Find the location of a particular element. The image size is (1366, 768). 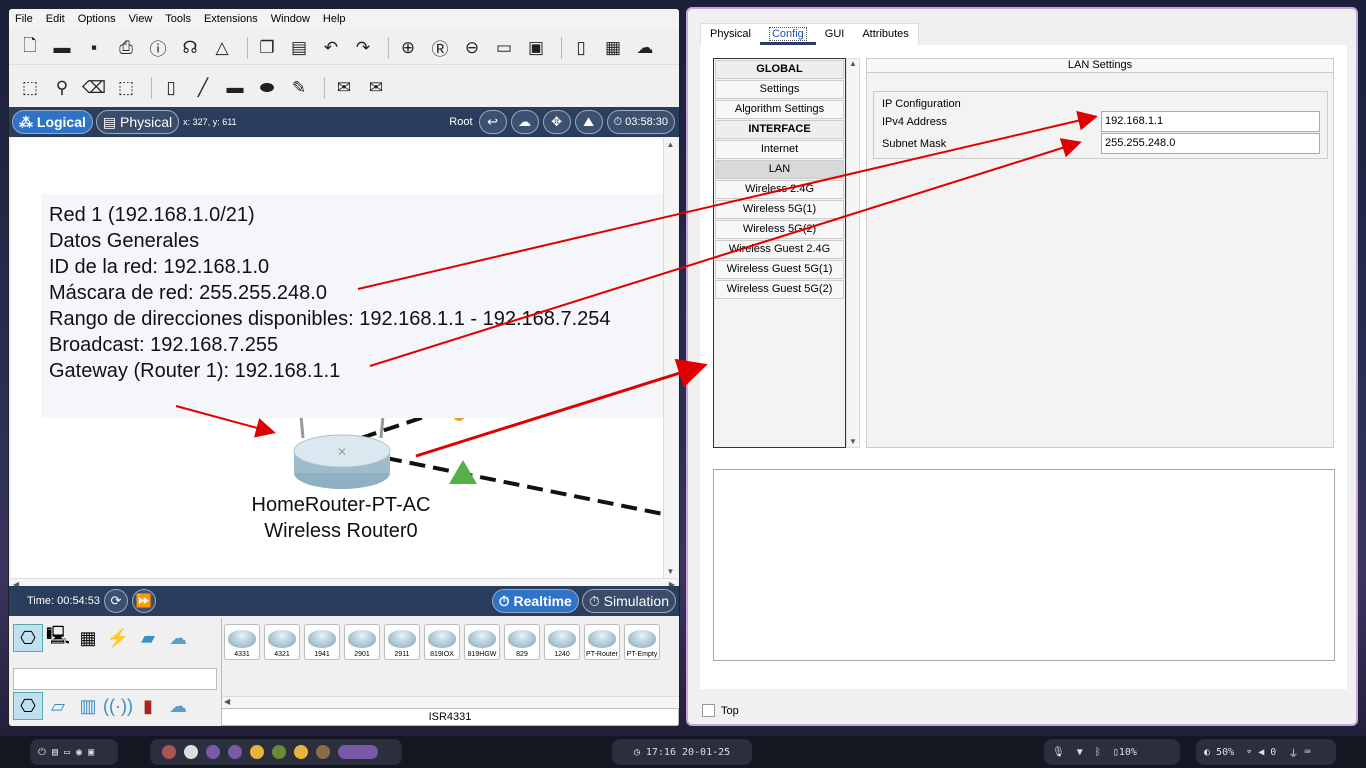

wifi-icon: ▼ is located at coordinates (1086, 752).